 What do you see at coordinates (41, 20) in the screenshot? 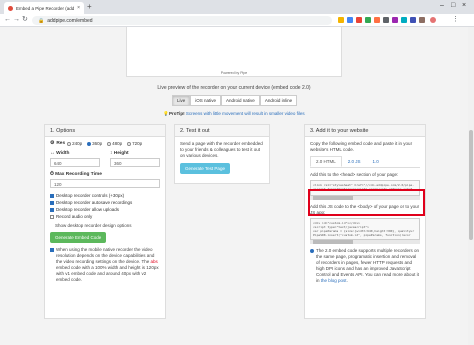
I see `lock-icon: 🔒` at bounding box center [41, 20].